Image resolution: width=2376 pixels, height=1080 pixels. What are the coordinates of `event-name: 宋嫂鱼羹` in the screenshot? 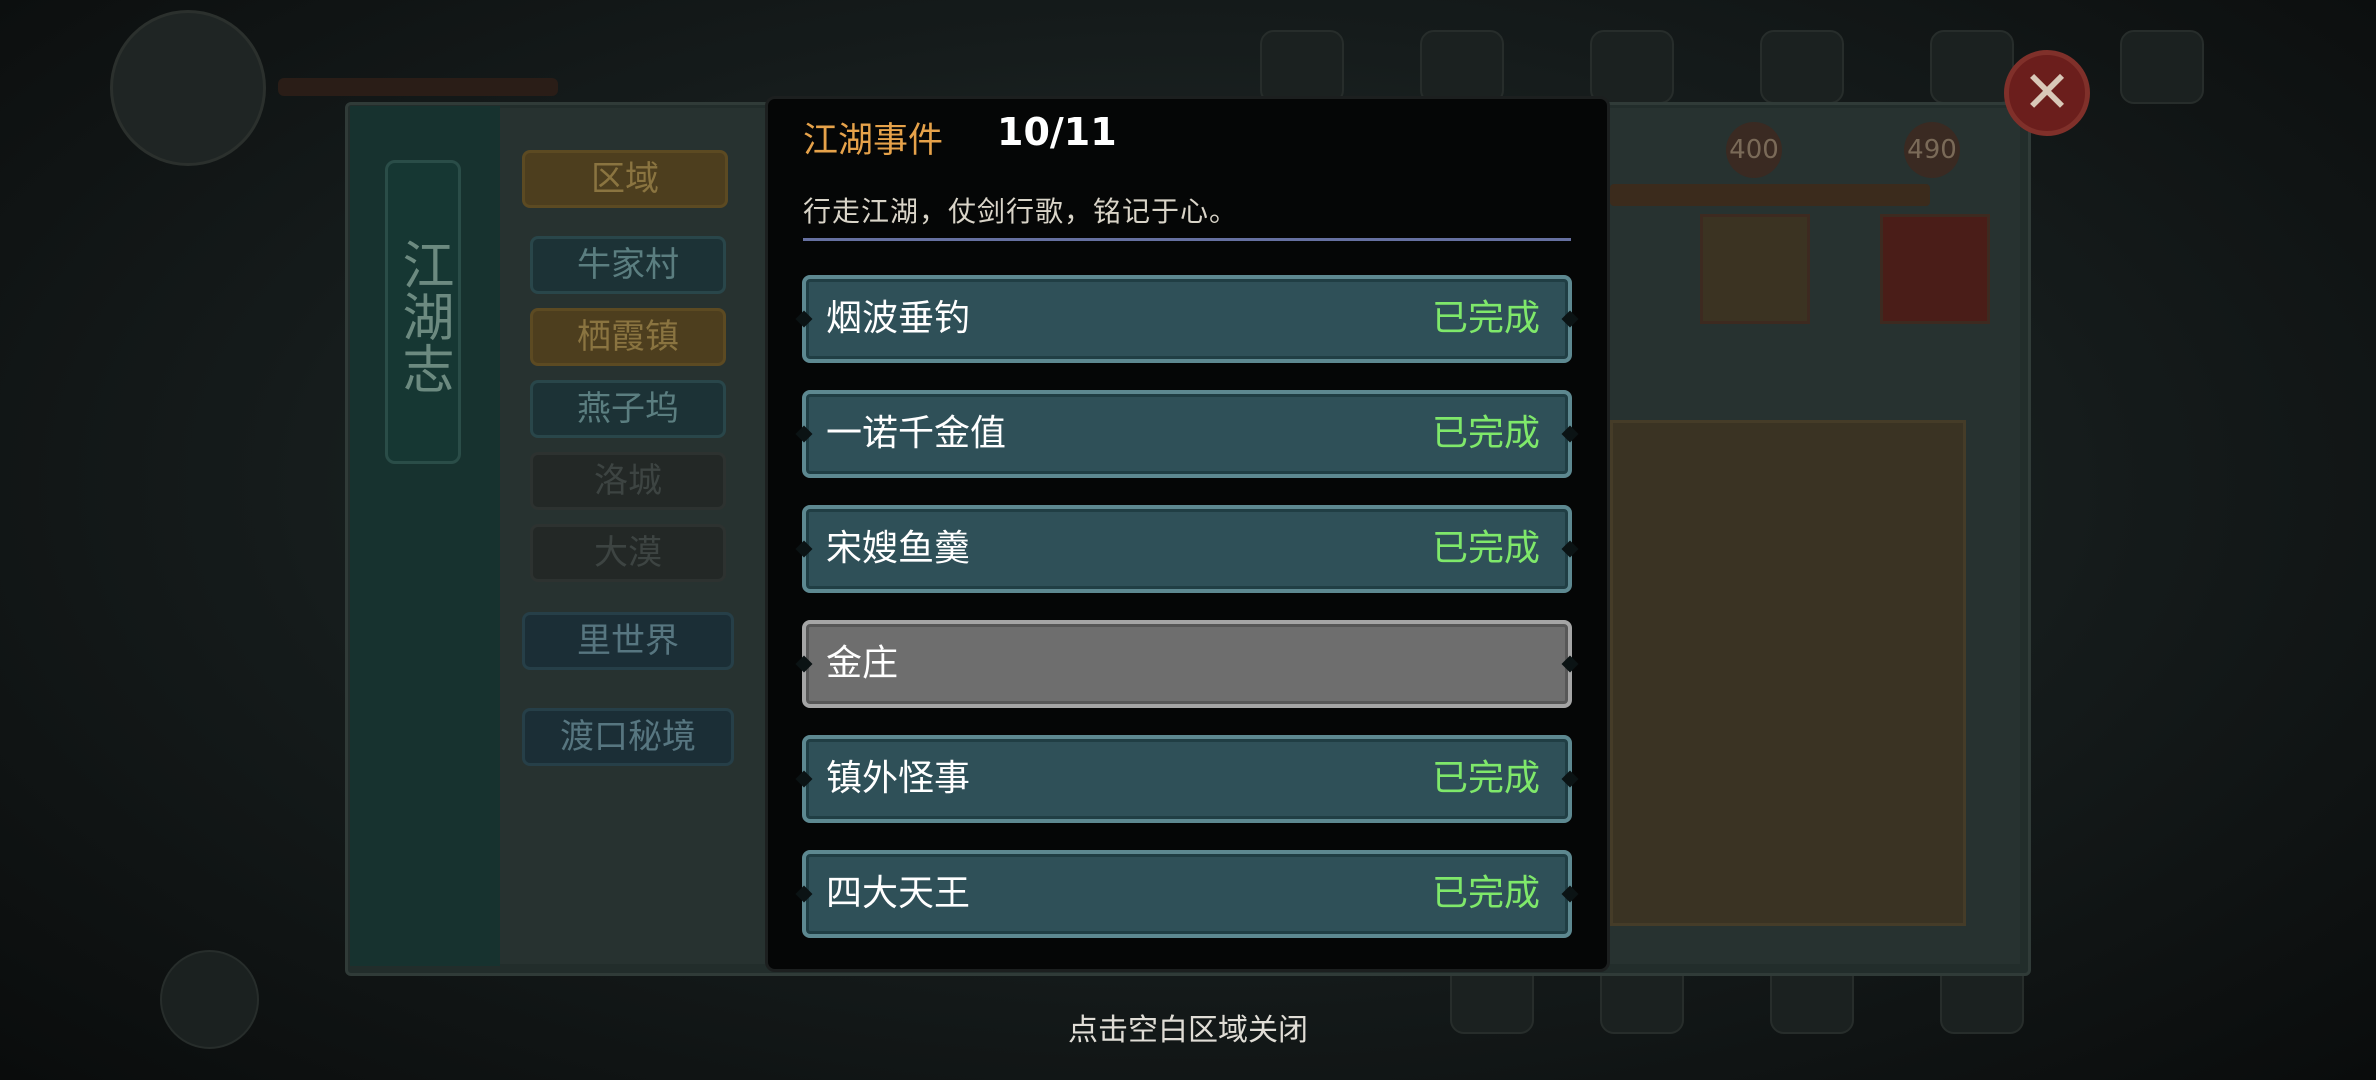 It's located at (898, 548).